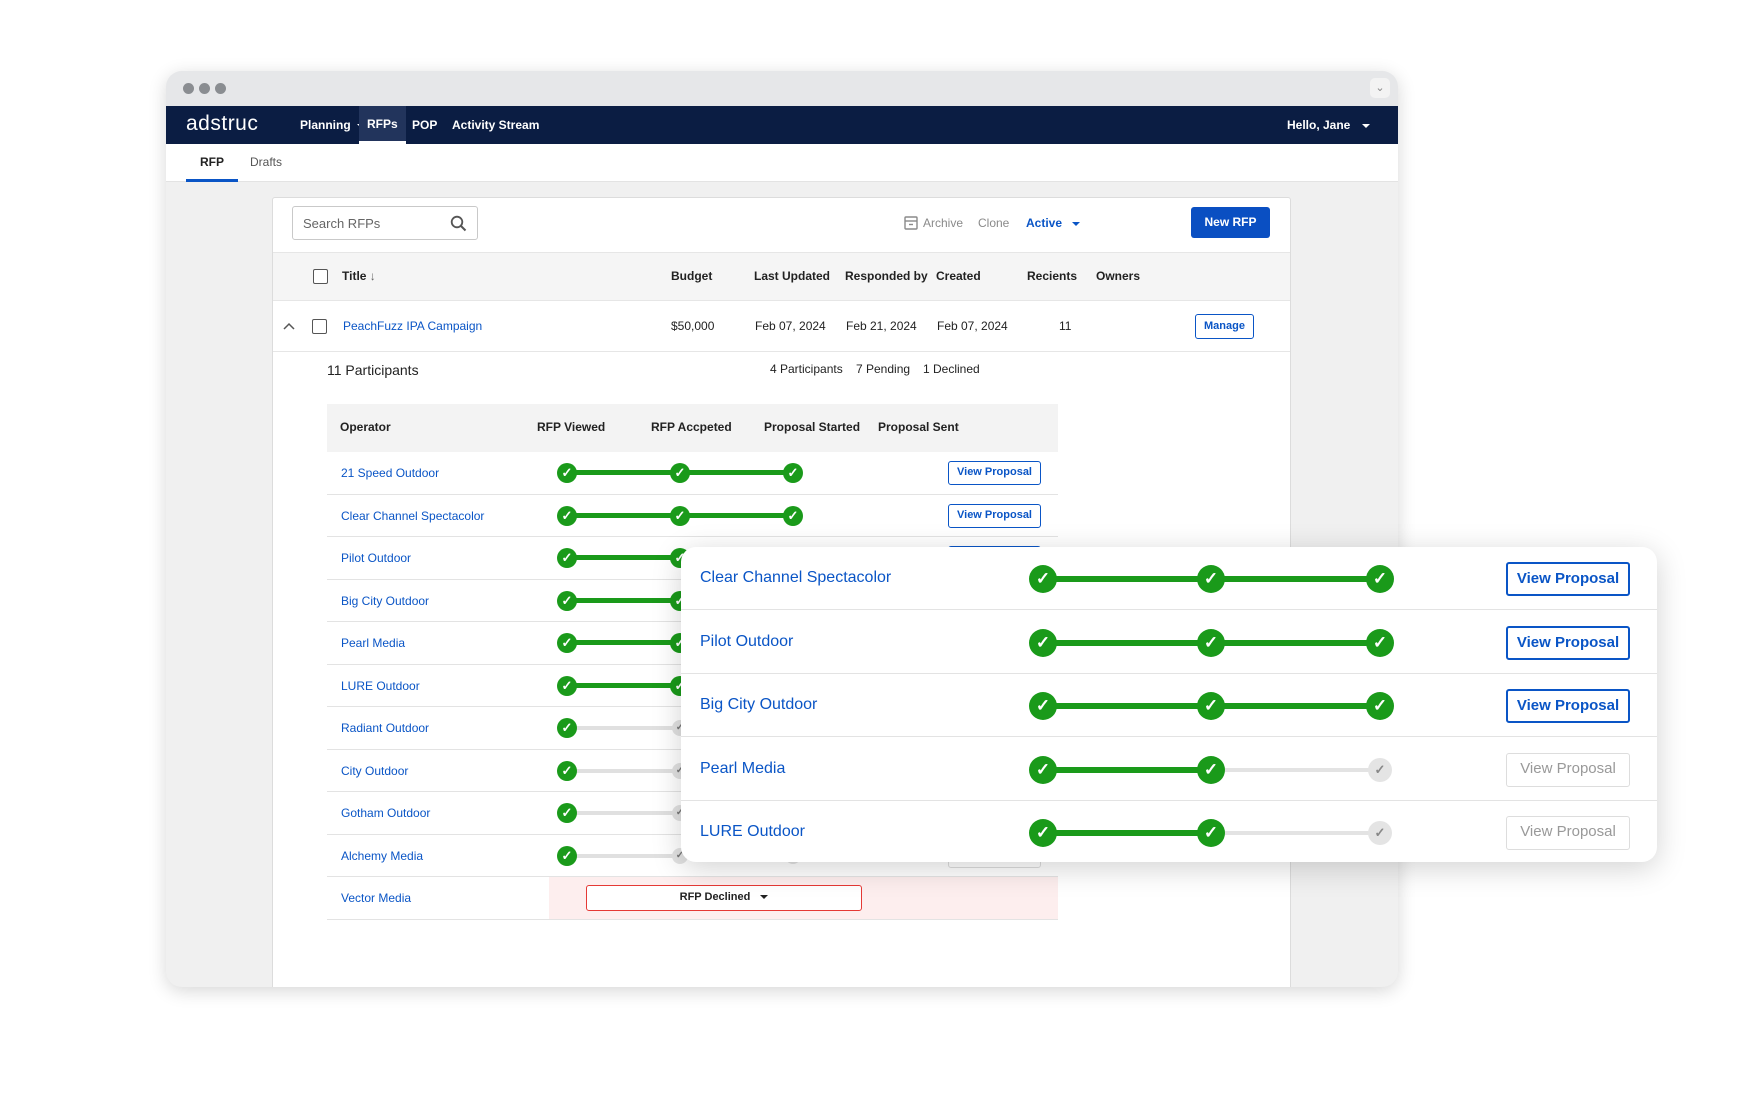 The image size is (1760, 1120). Describe the element at coordinates (1169, 642) in the screenshot. I see `zoom-participant-row: Pilot Outdoor ✓ ✓ ✓ View Proposal` at that location.